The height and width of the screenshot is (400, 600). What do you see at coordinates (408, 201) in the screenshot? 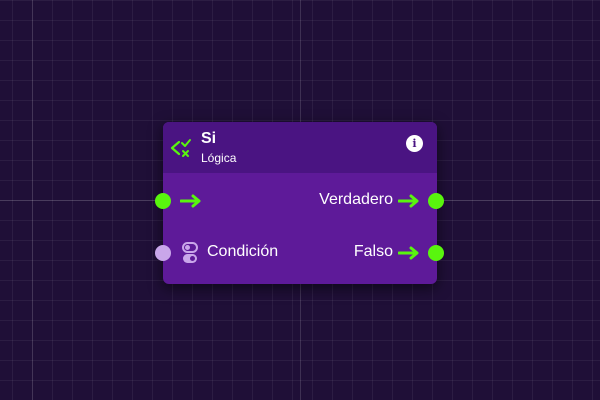
I see `exec-out-true-arrow-icon` at bounding box center [408, 201].